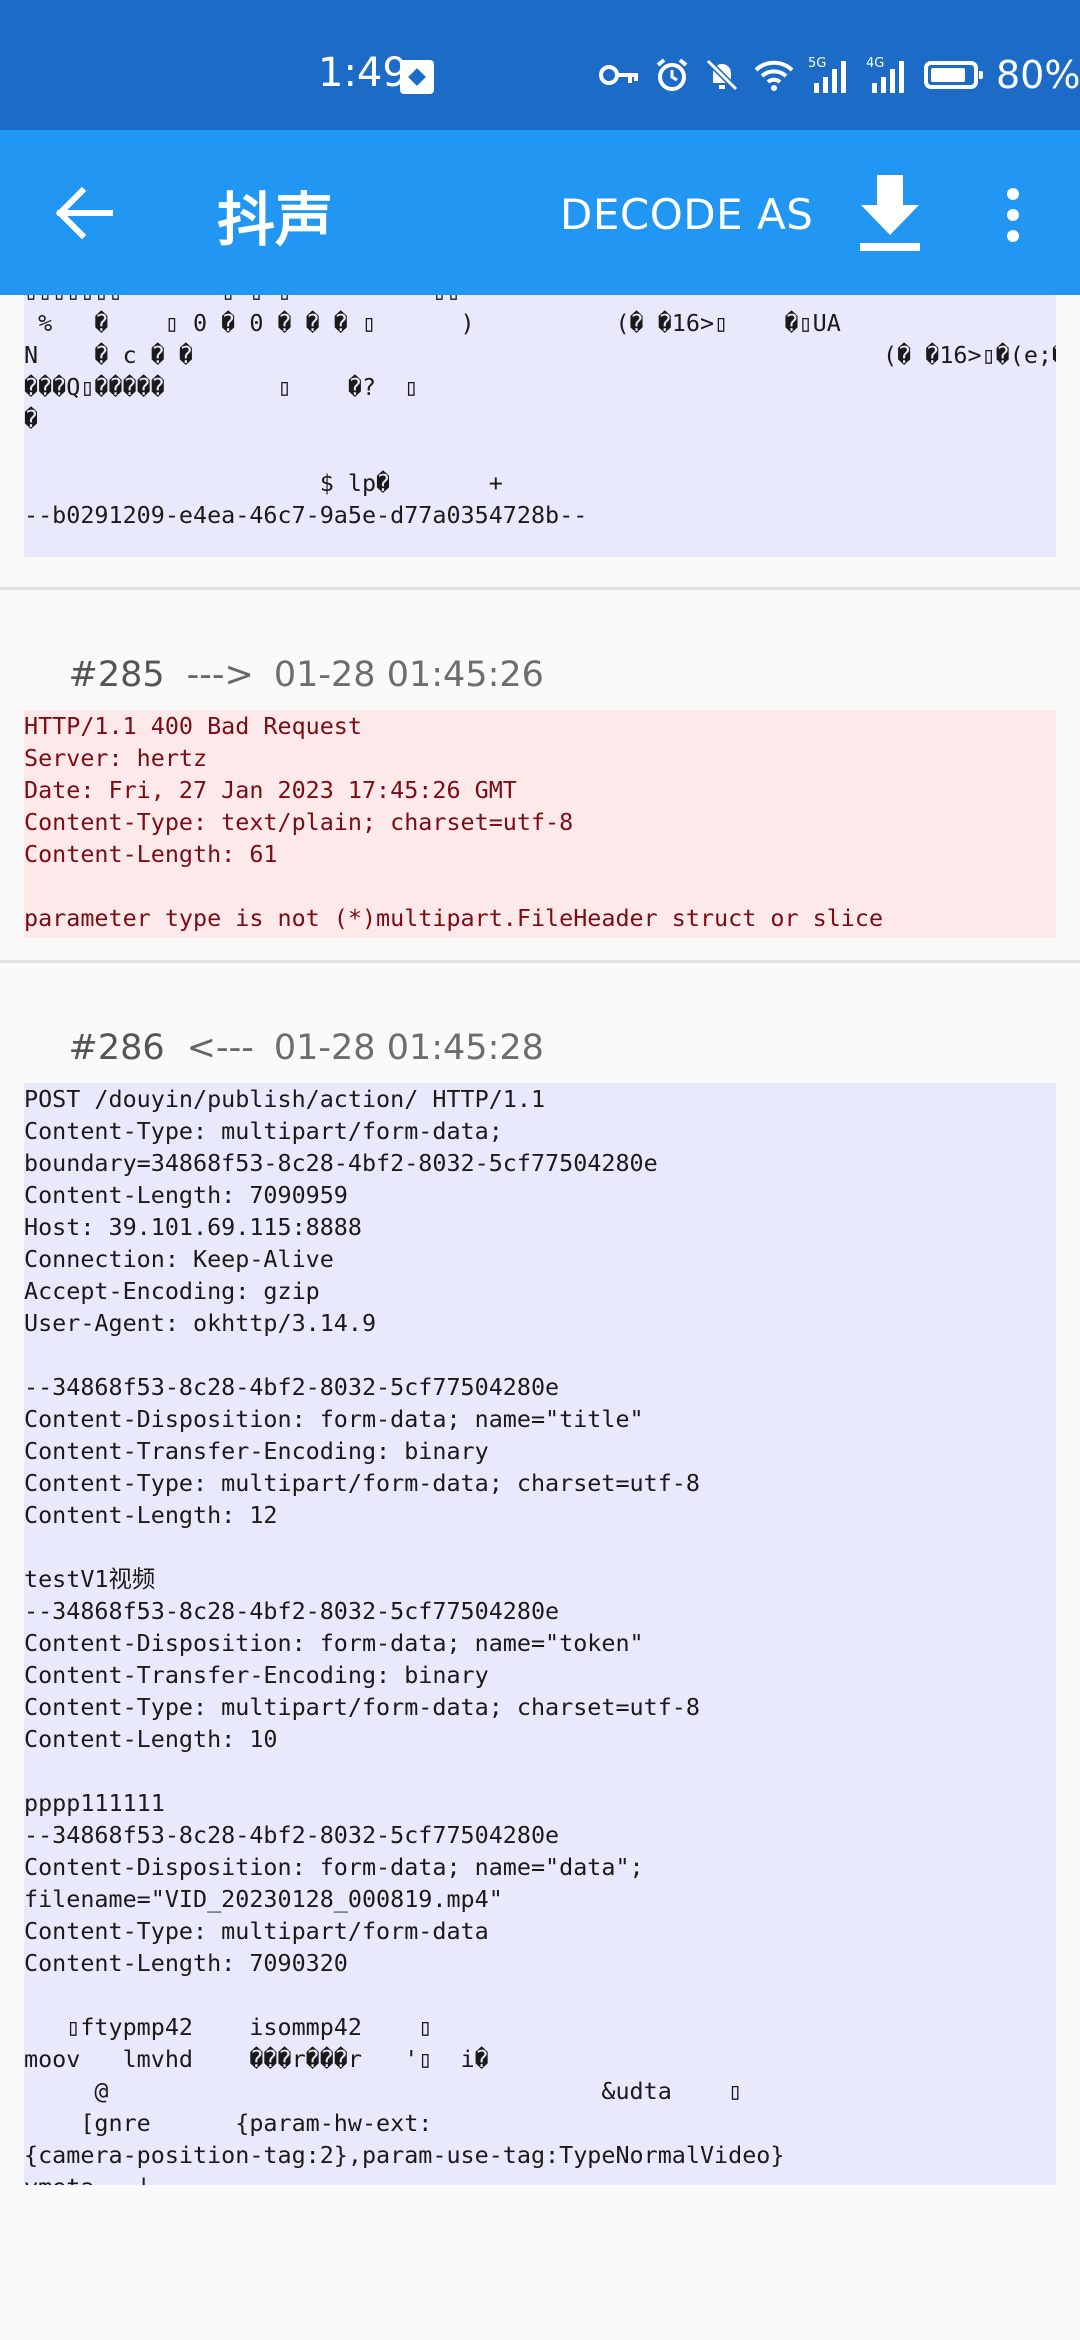 The image size is (1080, 2340). I want to click on decode-as-button: DECODE AS, so click(686, 214).